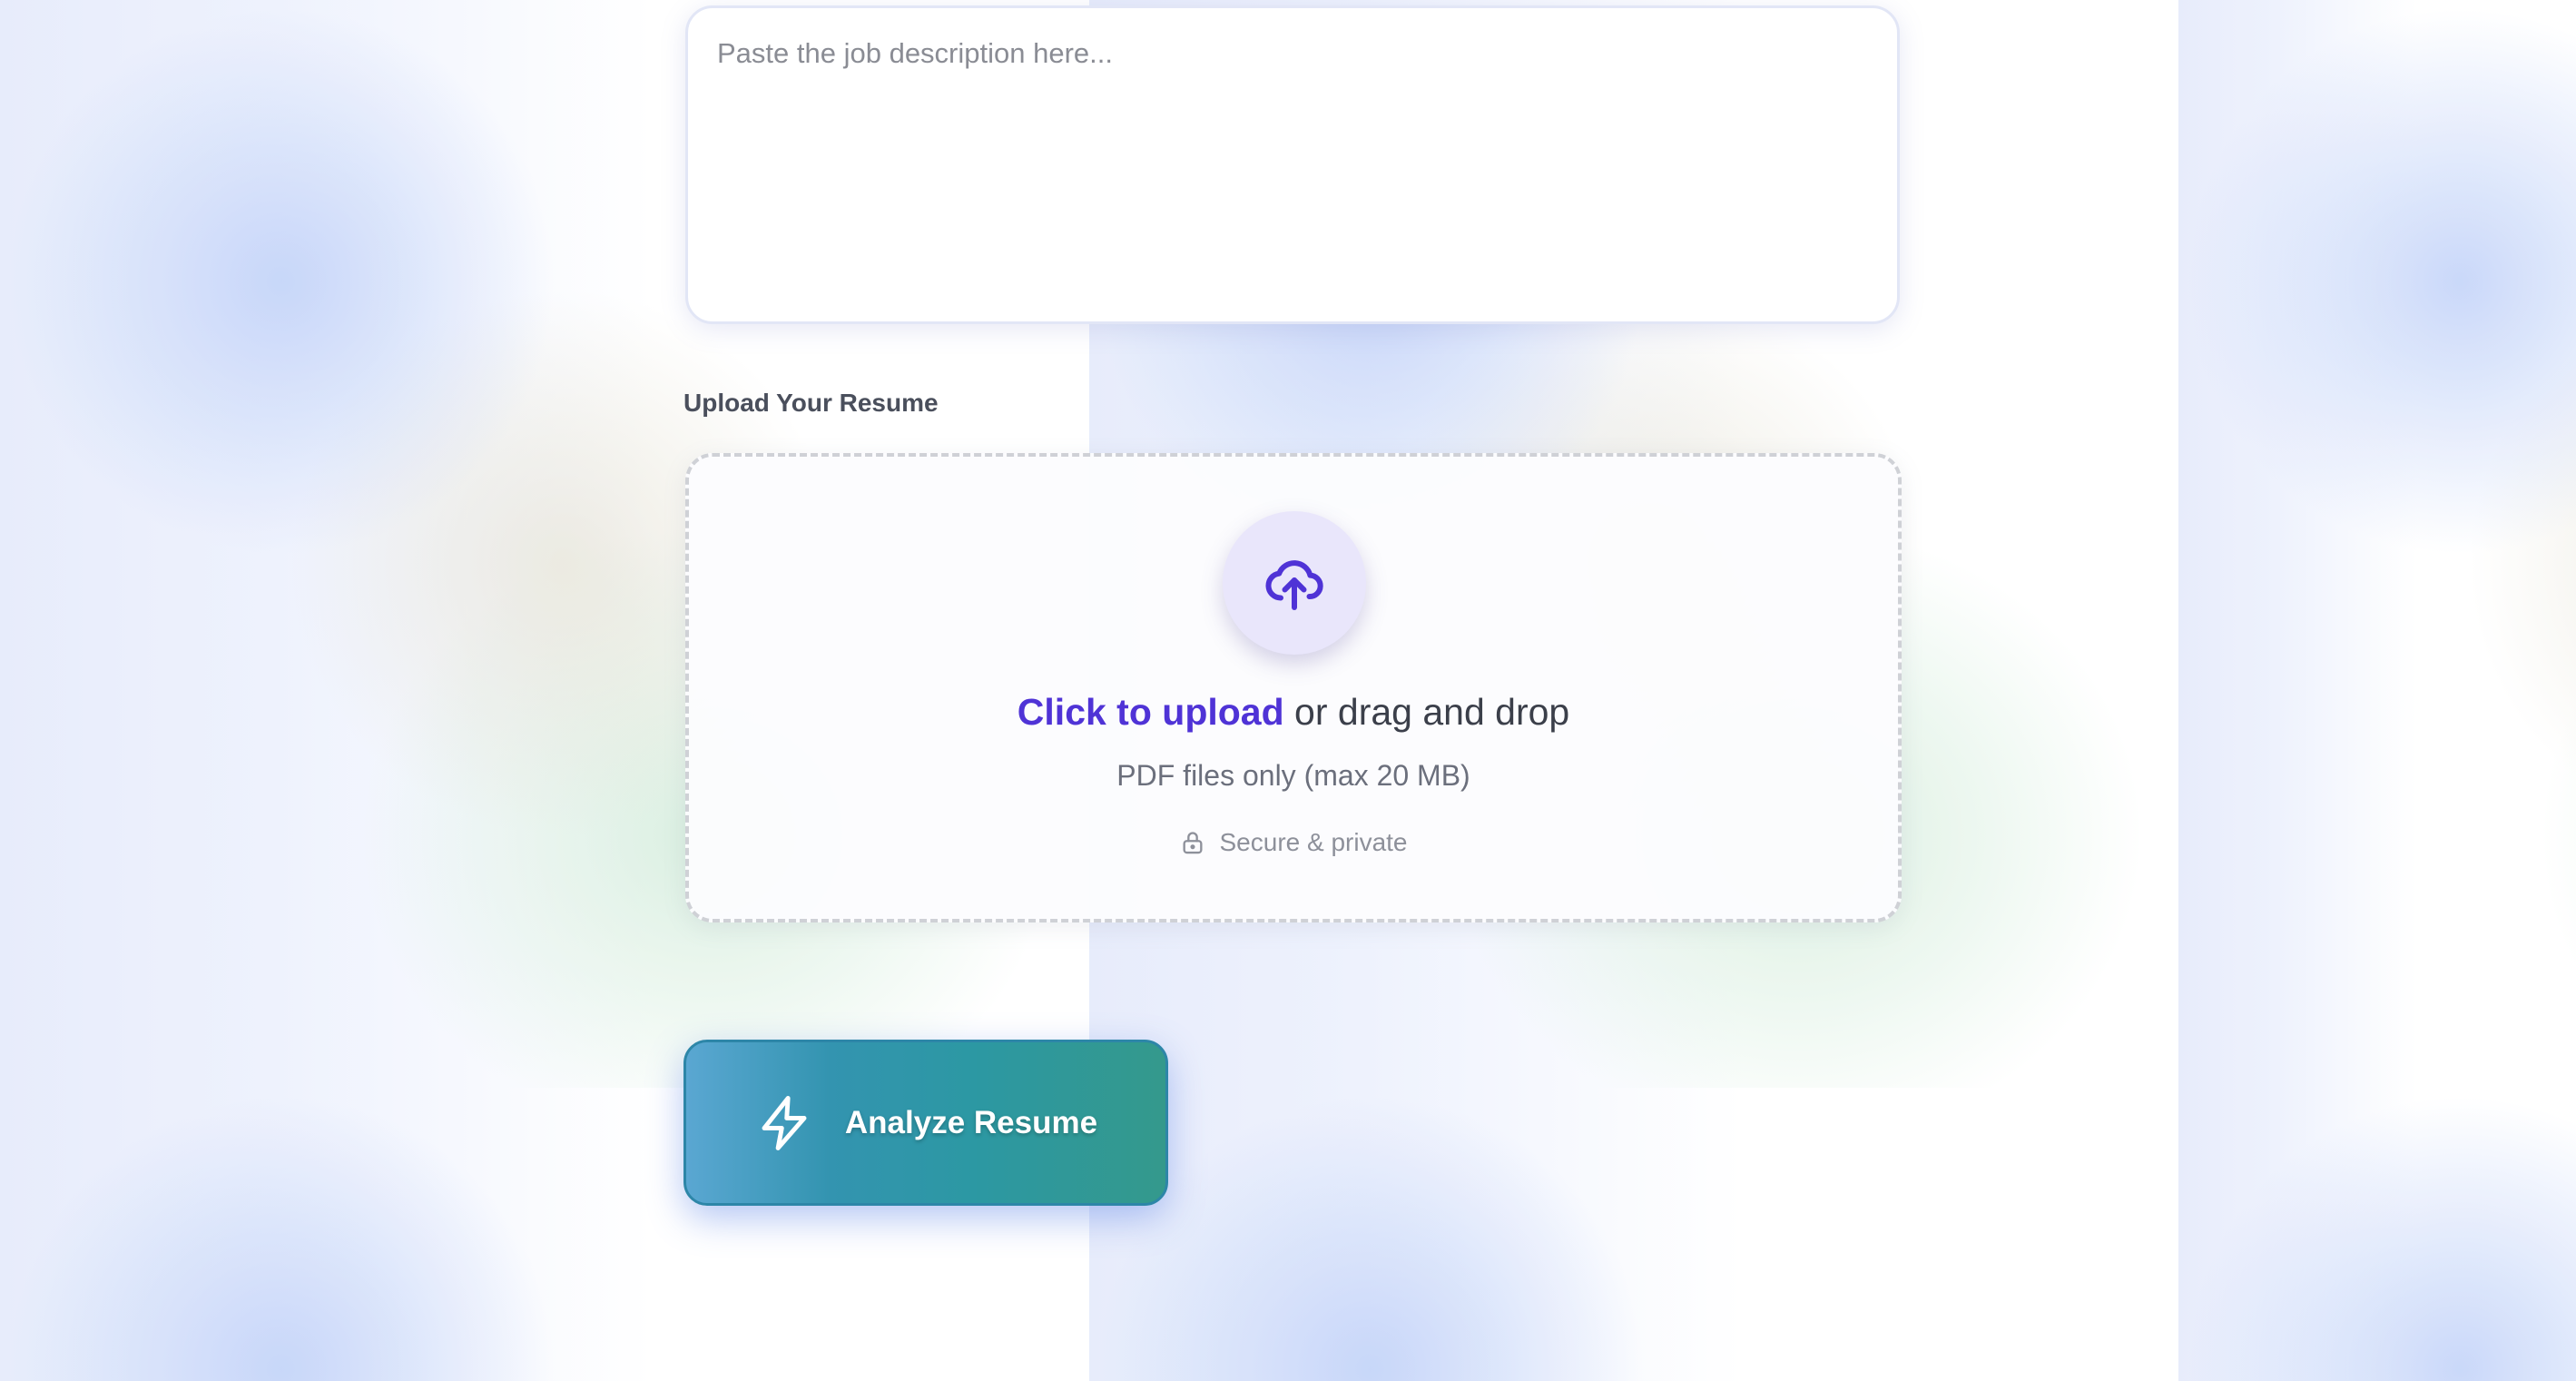 The height and width of the screenshot is (1381, 2576). What do you see at coordinates (971, 1122) in the screenshot?
I see `analyze-resume-label: Analyze Resume` at bounding box center [971, 1122].